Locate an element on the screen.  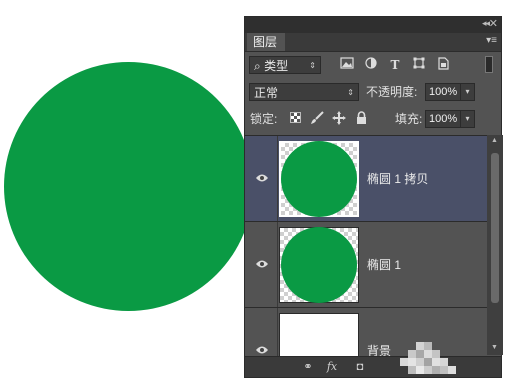
fill-input: 100% is located at coordinates (443, 119).